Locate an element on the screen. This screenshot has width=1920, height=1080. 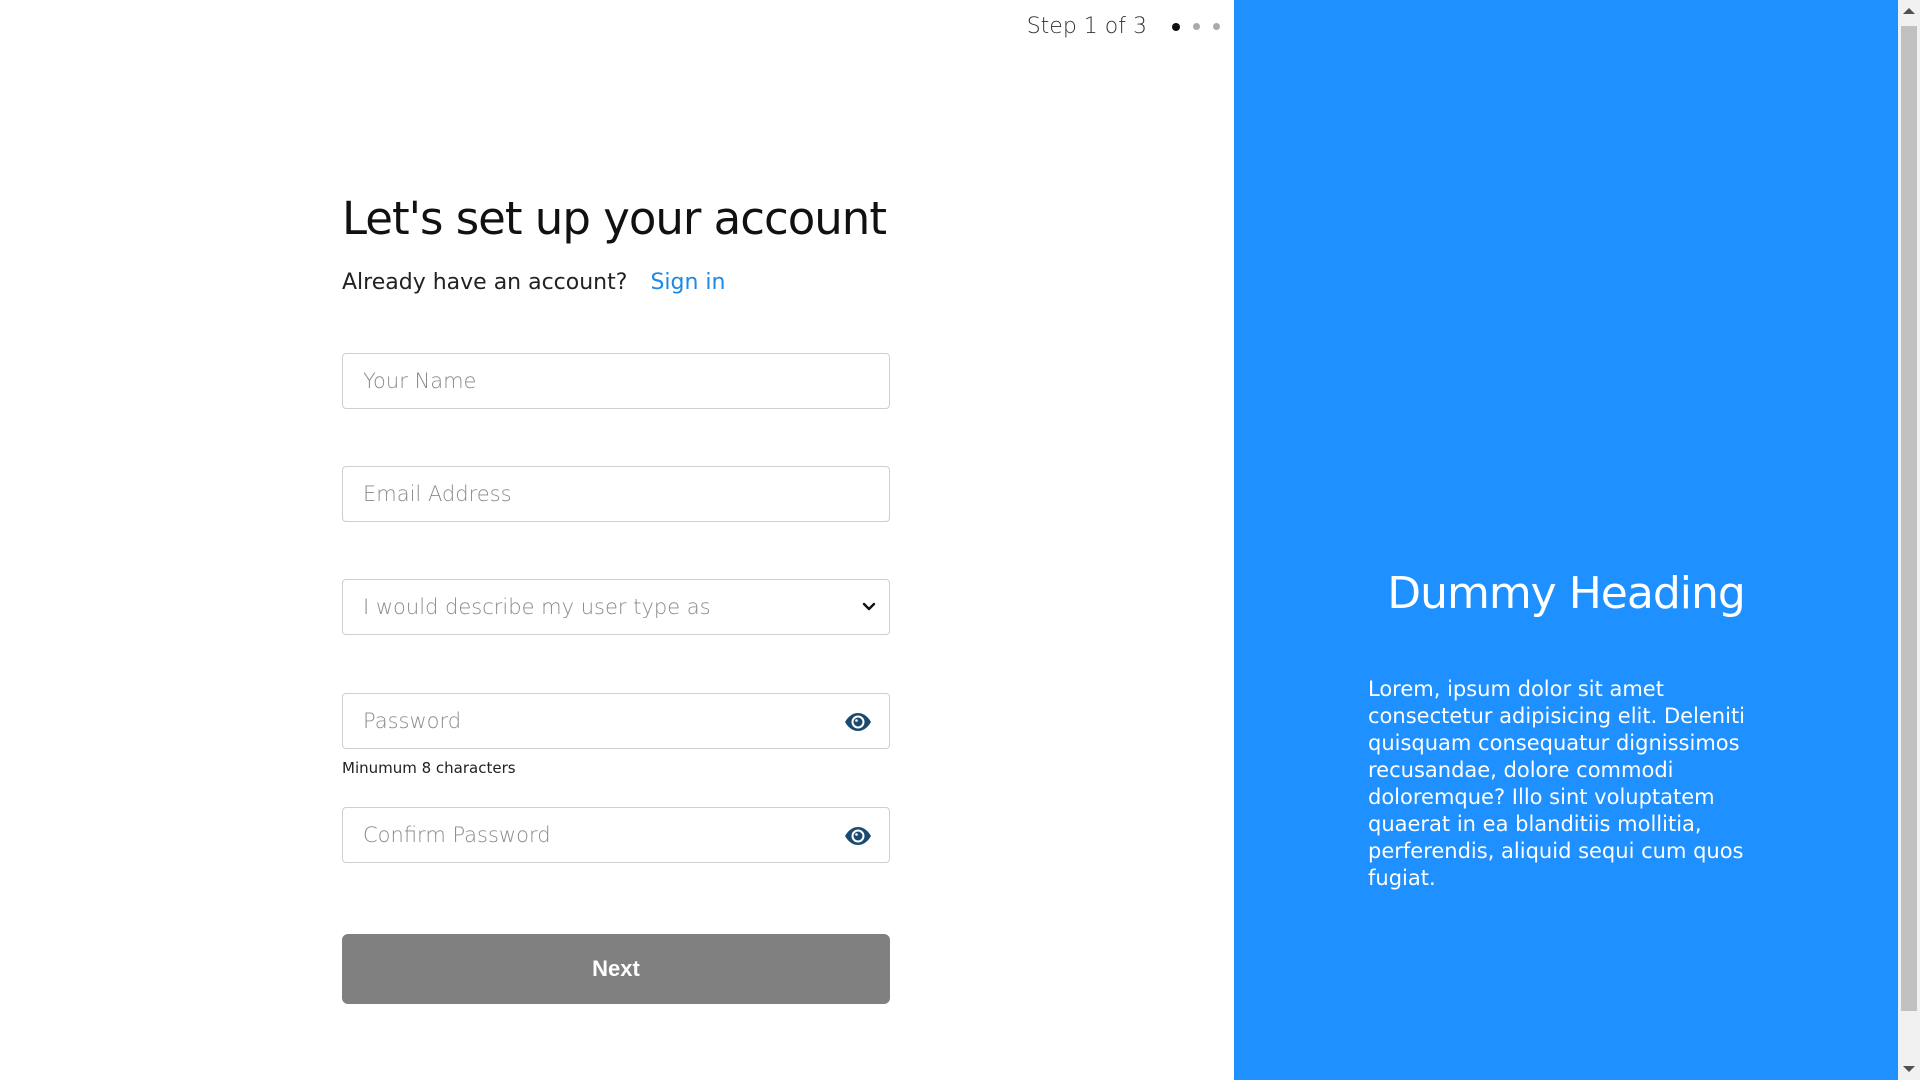
step-label: Step 1 of 3 is located at coordinates (1086, 26).